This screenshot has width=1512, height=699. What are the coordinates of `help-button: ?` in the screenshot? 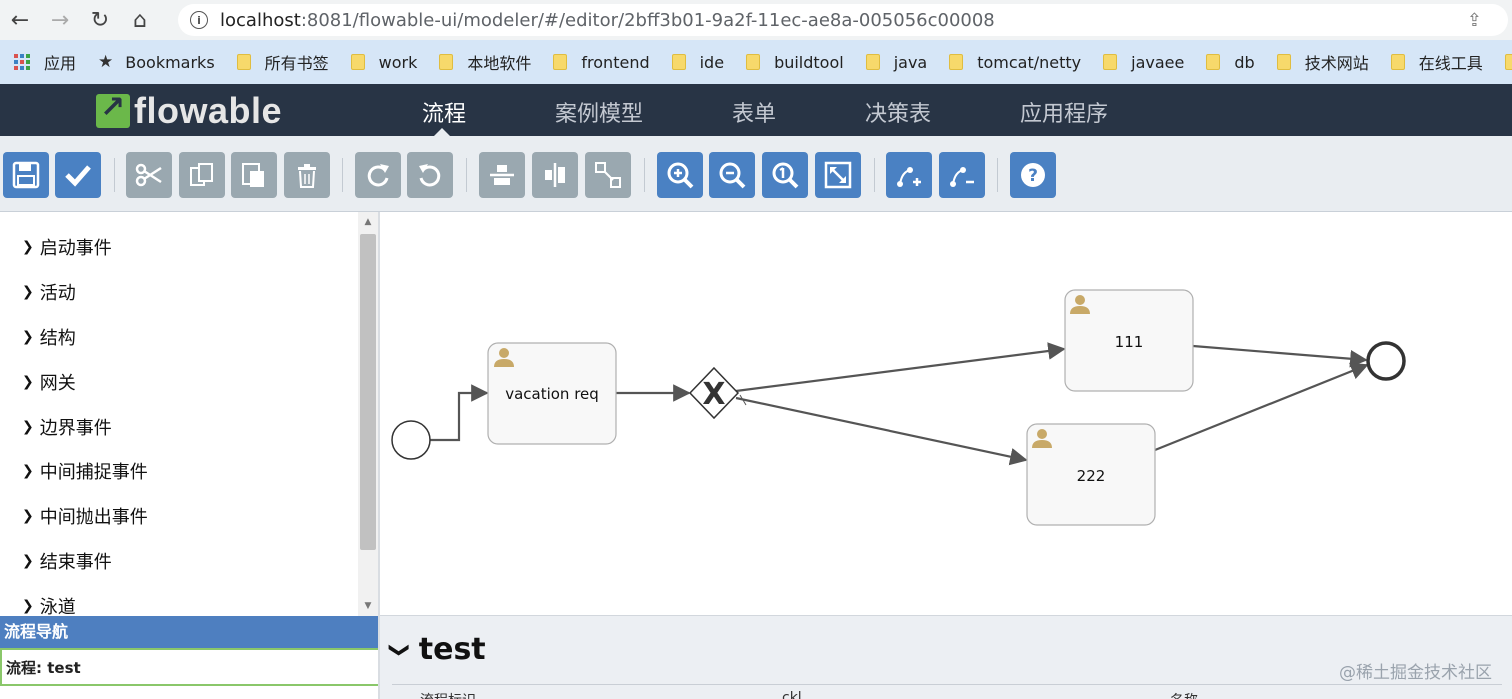 It's located at (1033, 175).